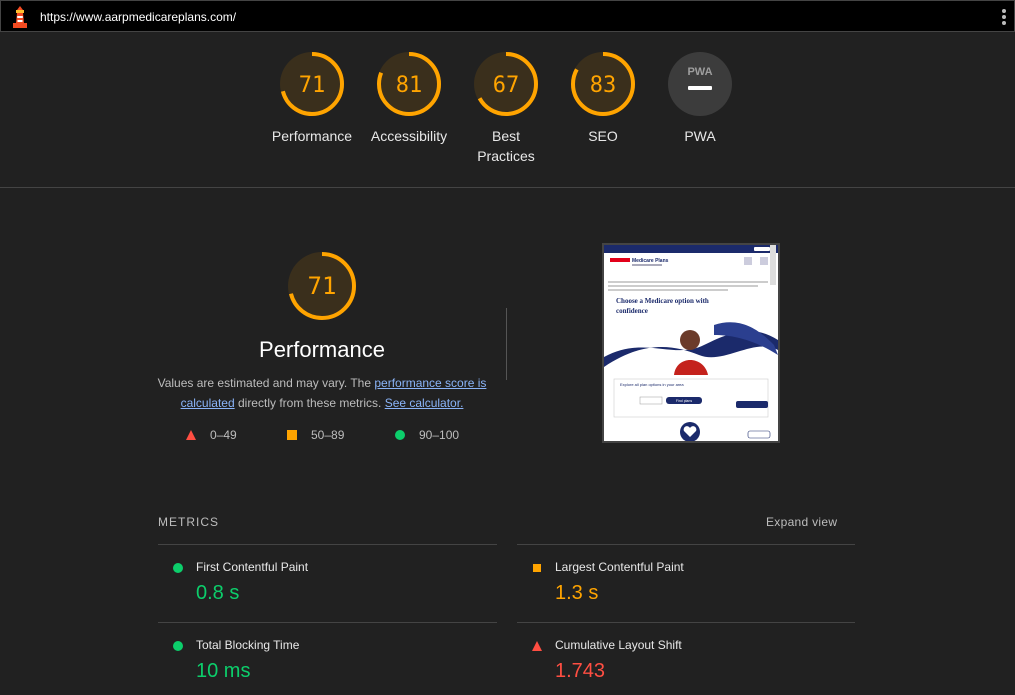 The width and height of the screenshot is (1015, 695). Describe the element at coordinates (580, 671) in the screenshot. I see `metric-value: 1.743` at that location.